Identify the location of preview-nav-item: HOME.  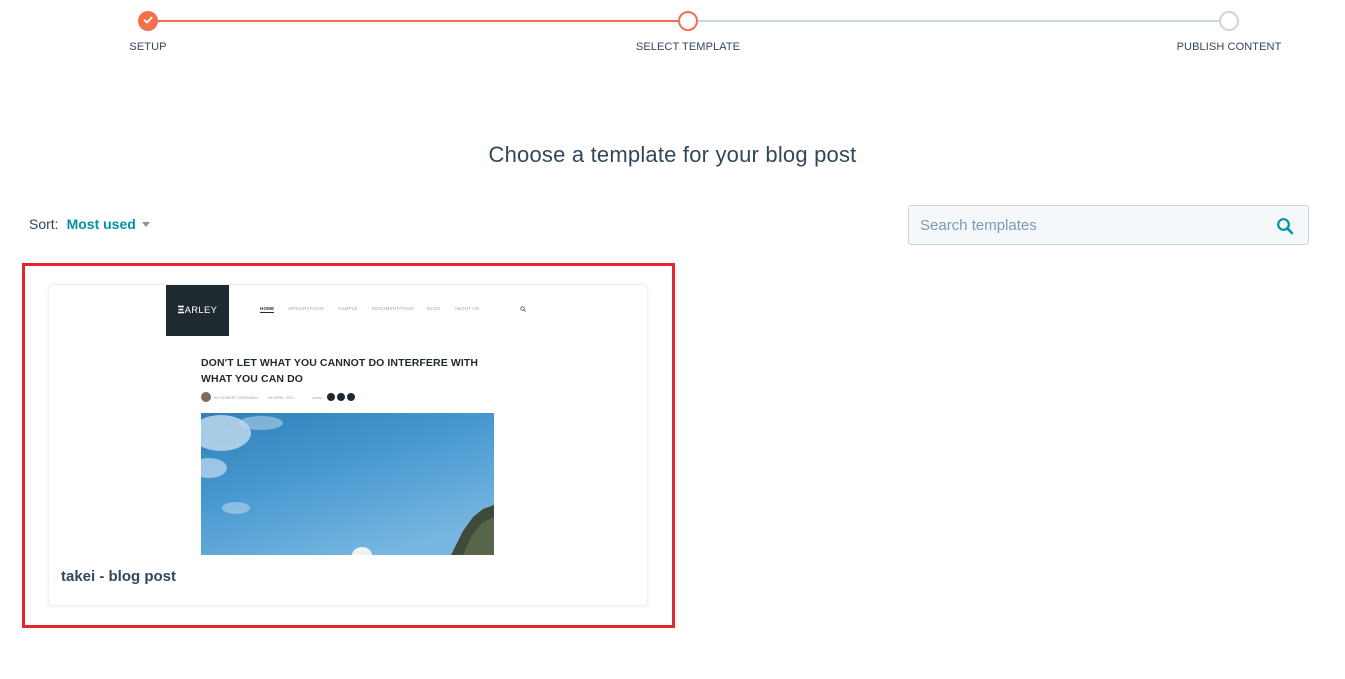
(267, 309).